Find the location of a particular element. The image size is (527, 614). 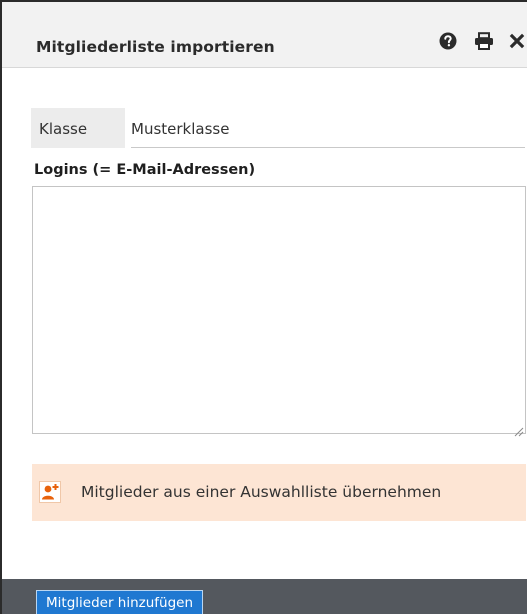

klasse-row: Klasse Musterklasse is located at coordinates (278, 128).